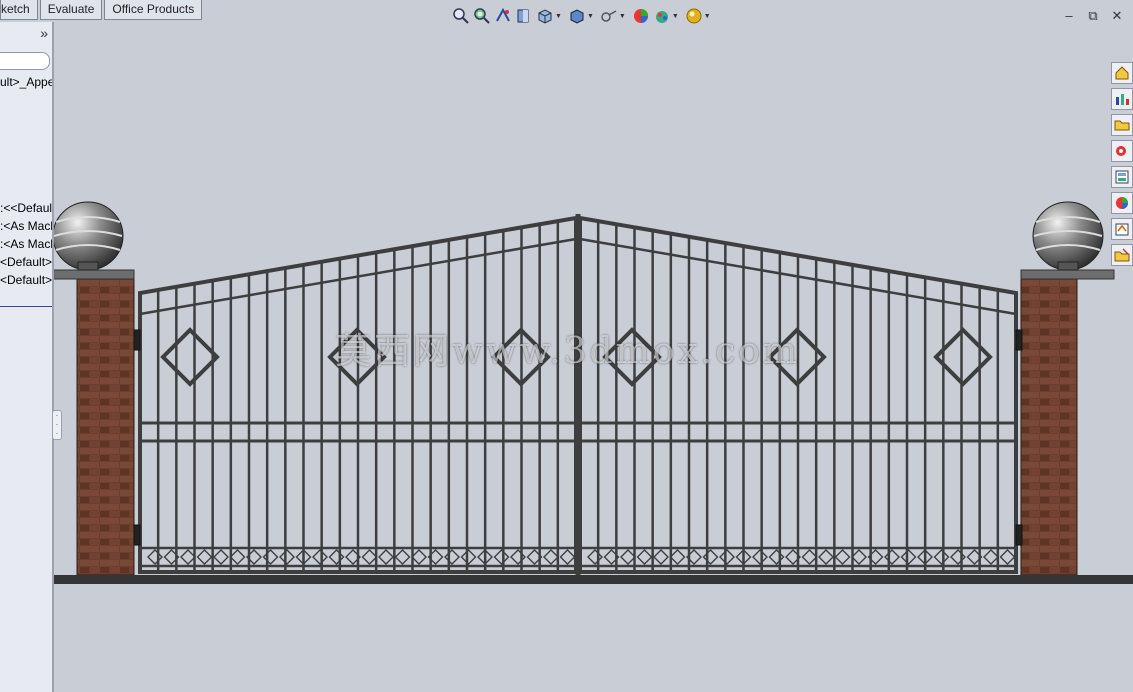  I want to click on tree-item: ult>_Appe, so click(26, 82).